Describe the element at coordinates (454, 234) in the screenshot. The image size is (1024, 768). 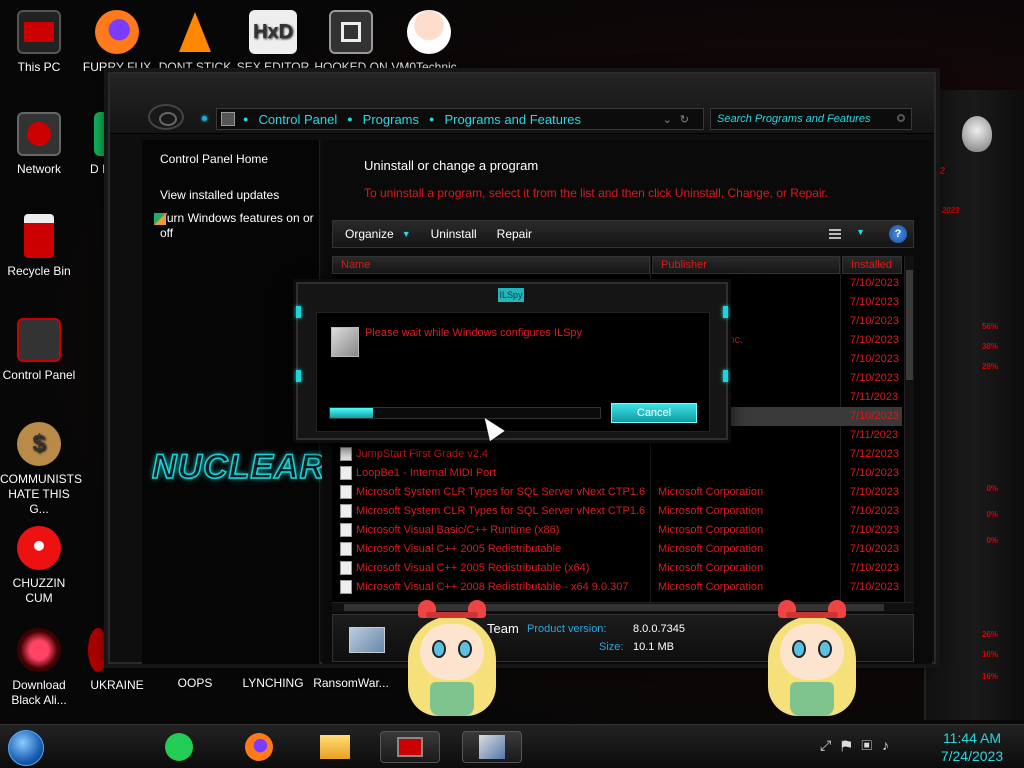
I see `uninstall-button: Uninstall` at that location.